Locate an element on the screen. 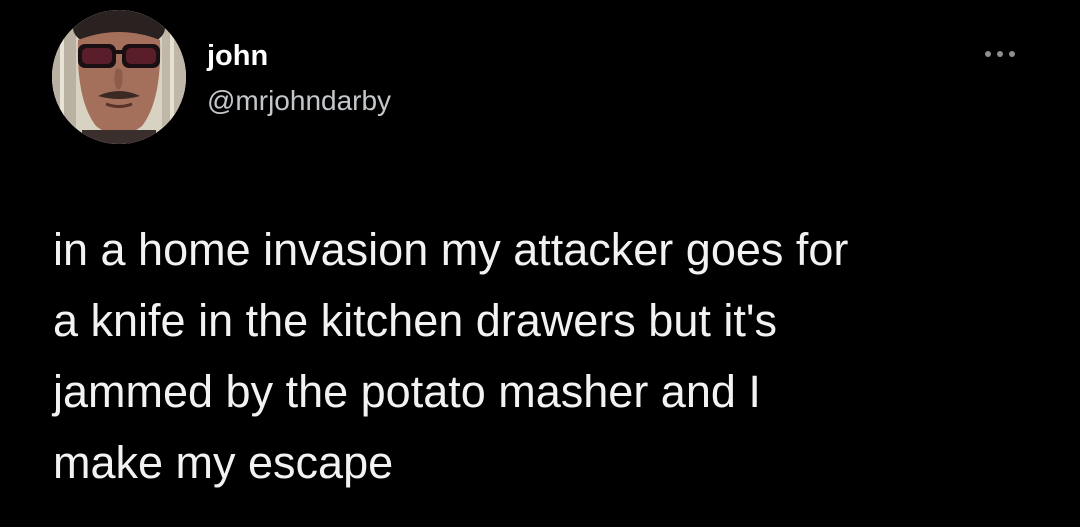 This screenshot has width=1080, height=527. more-options-button is located at coordinates (1000, 54).